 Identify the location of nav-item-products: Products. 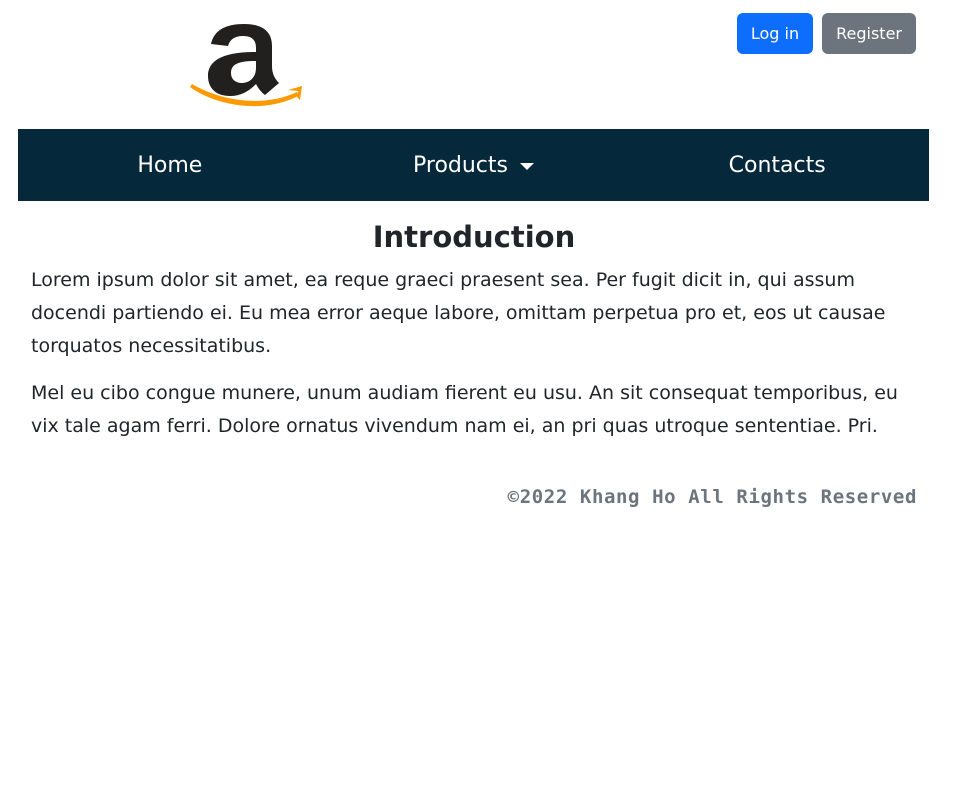
(474, 165).